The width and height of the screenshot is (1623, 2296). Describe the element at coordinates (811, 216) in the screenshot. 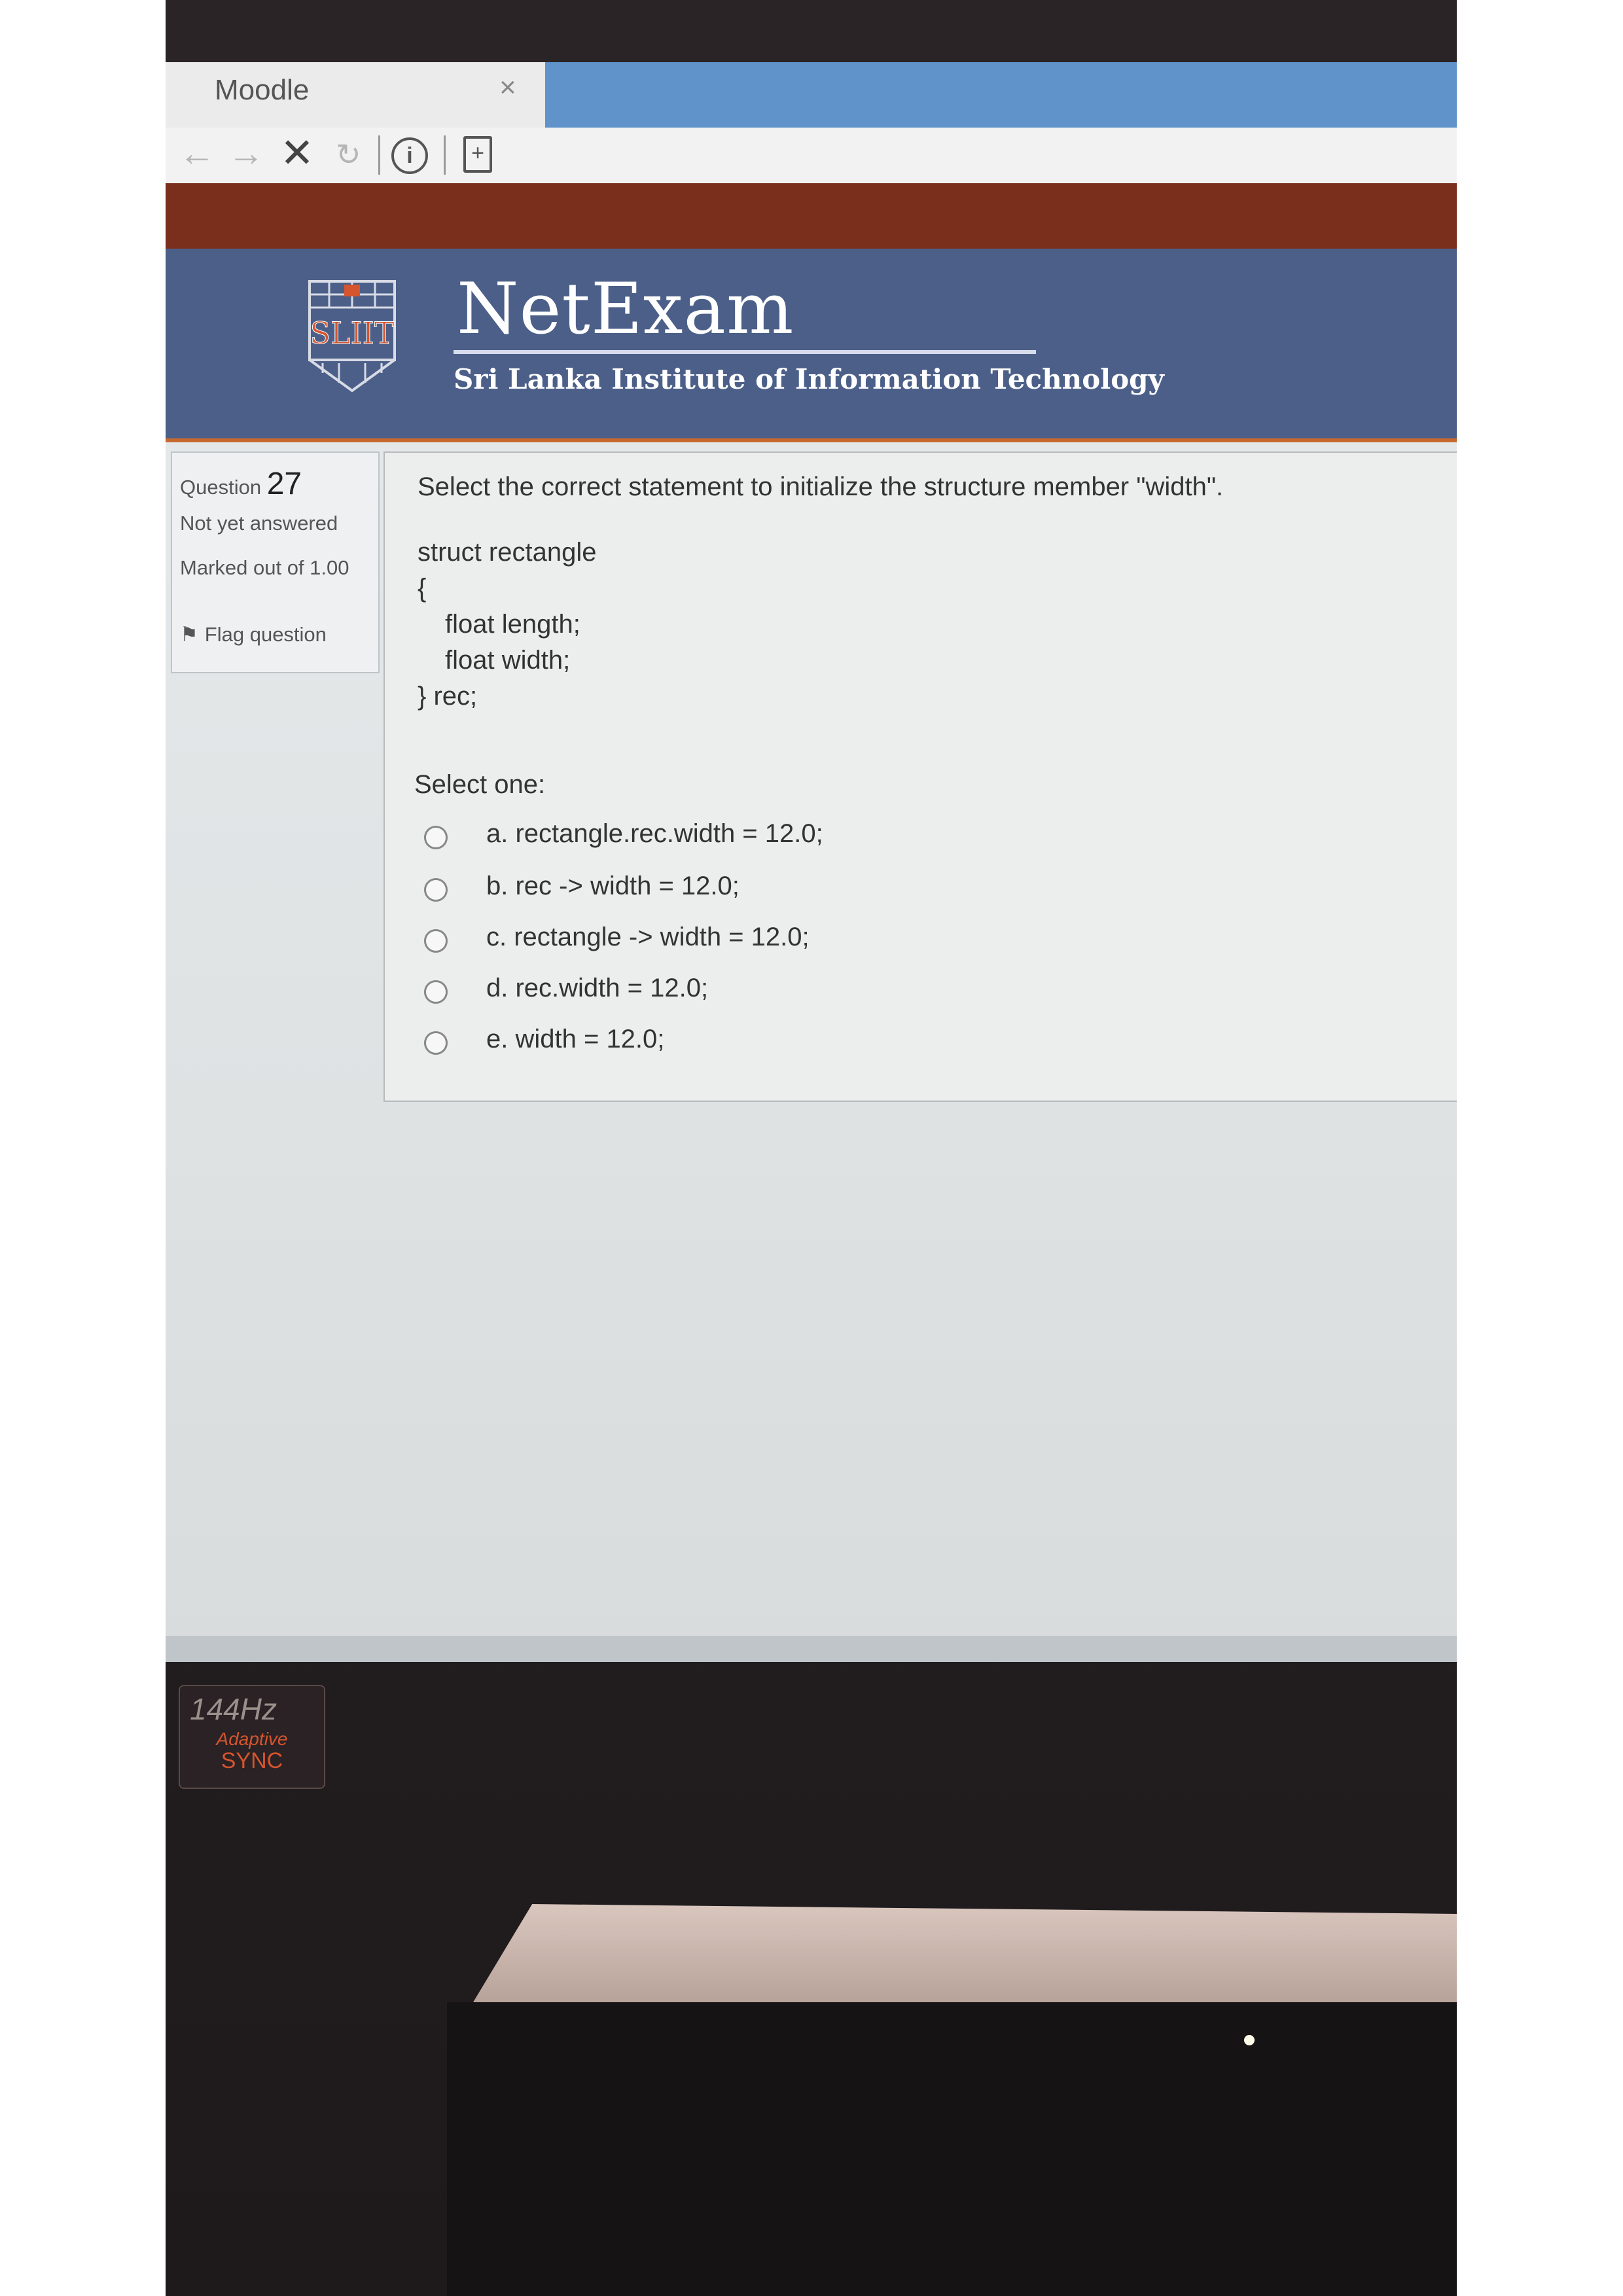

I see `page-top-stripe` at that location.